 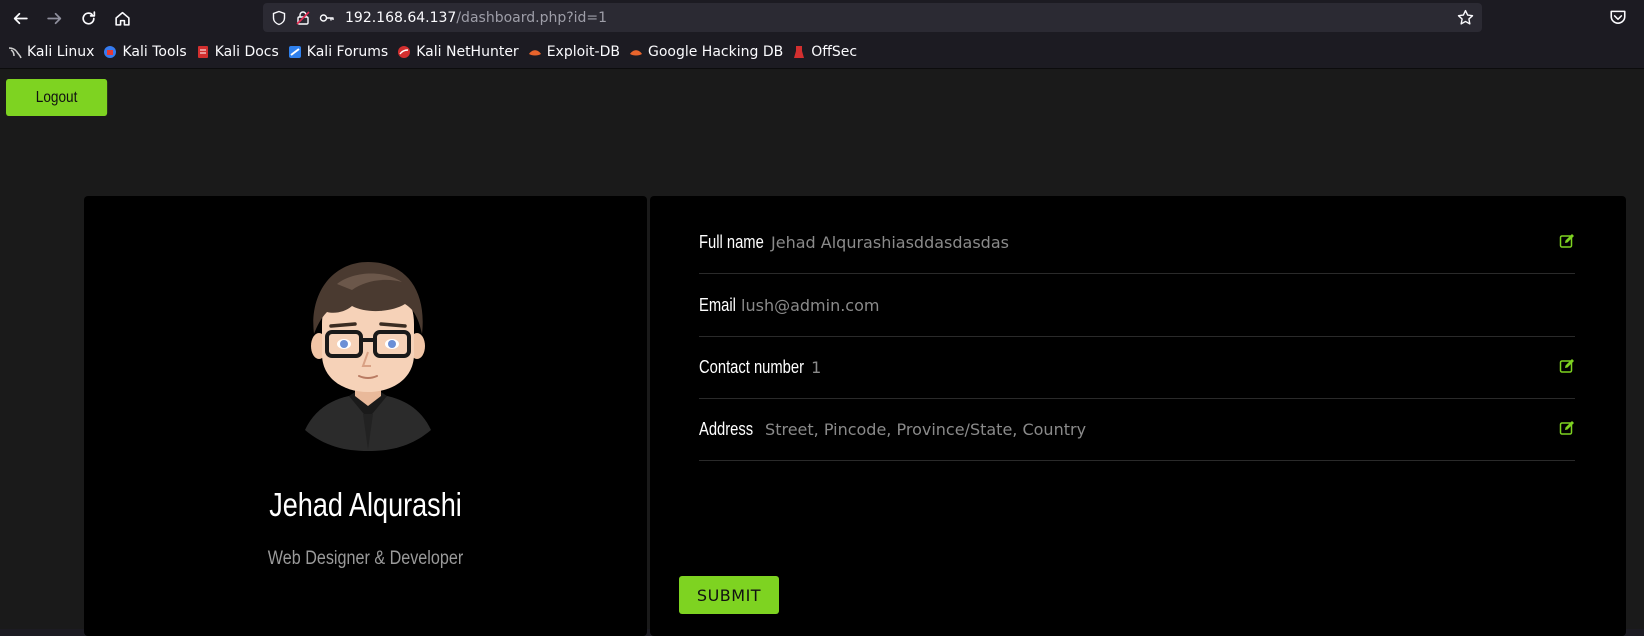 I want to click on bookmark-label: Kali Tools, so click(x=154, y=52).